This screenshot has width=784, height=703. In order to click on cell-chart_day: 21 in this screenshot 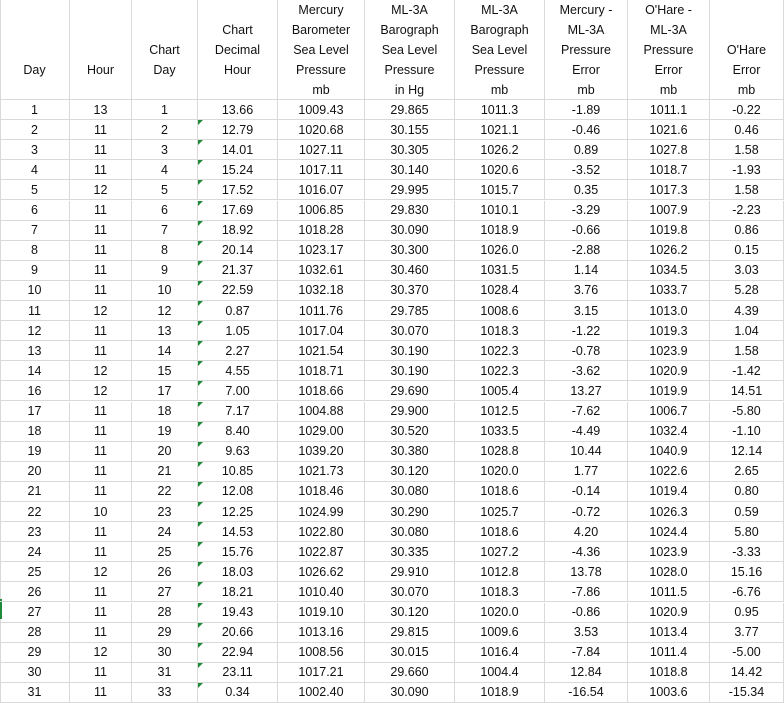, I will do `click(165, 471)`.